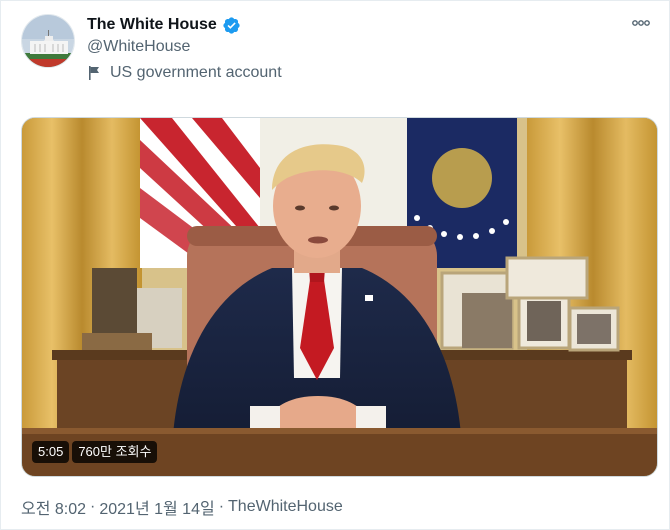 The height and width of the screenshot is (530, 670). What do you see at coordinates (115, 452) in the screenshot?
I see `video-view-count: 760만 조회수` at bounding box center [115, 452].